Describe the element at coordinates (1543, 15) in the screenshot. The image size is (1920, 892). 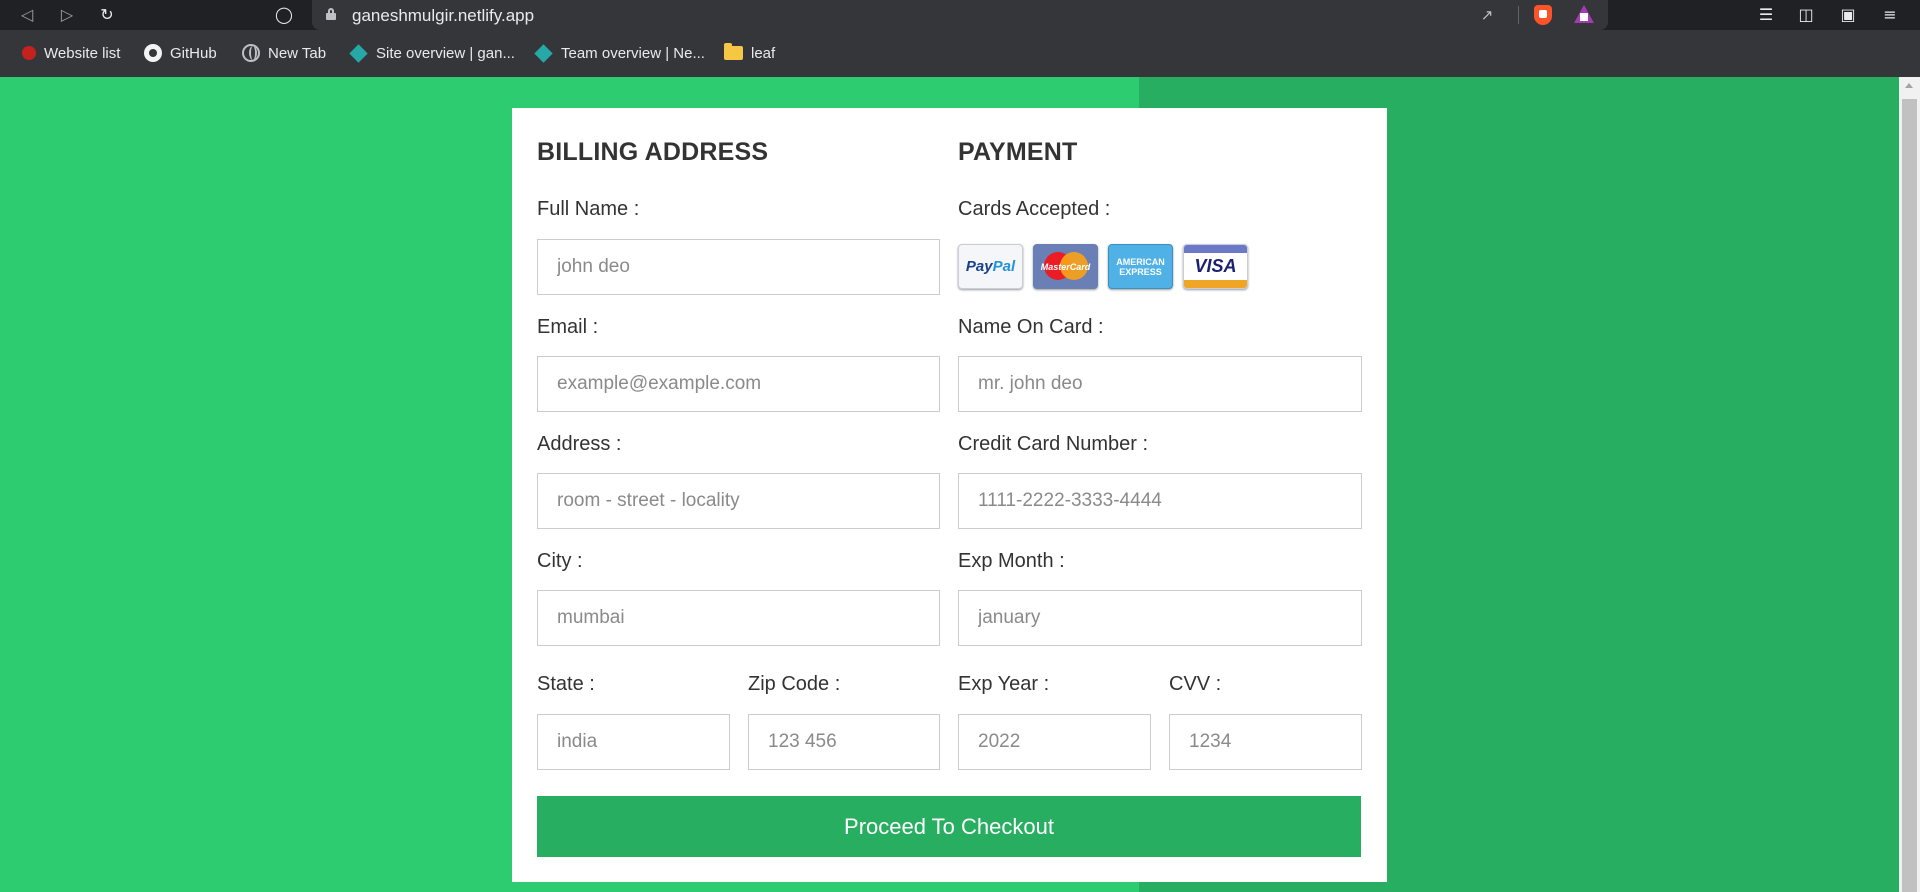
I see `brave-shields-icon` at that location.